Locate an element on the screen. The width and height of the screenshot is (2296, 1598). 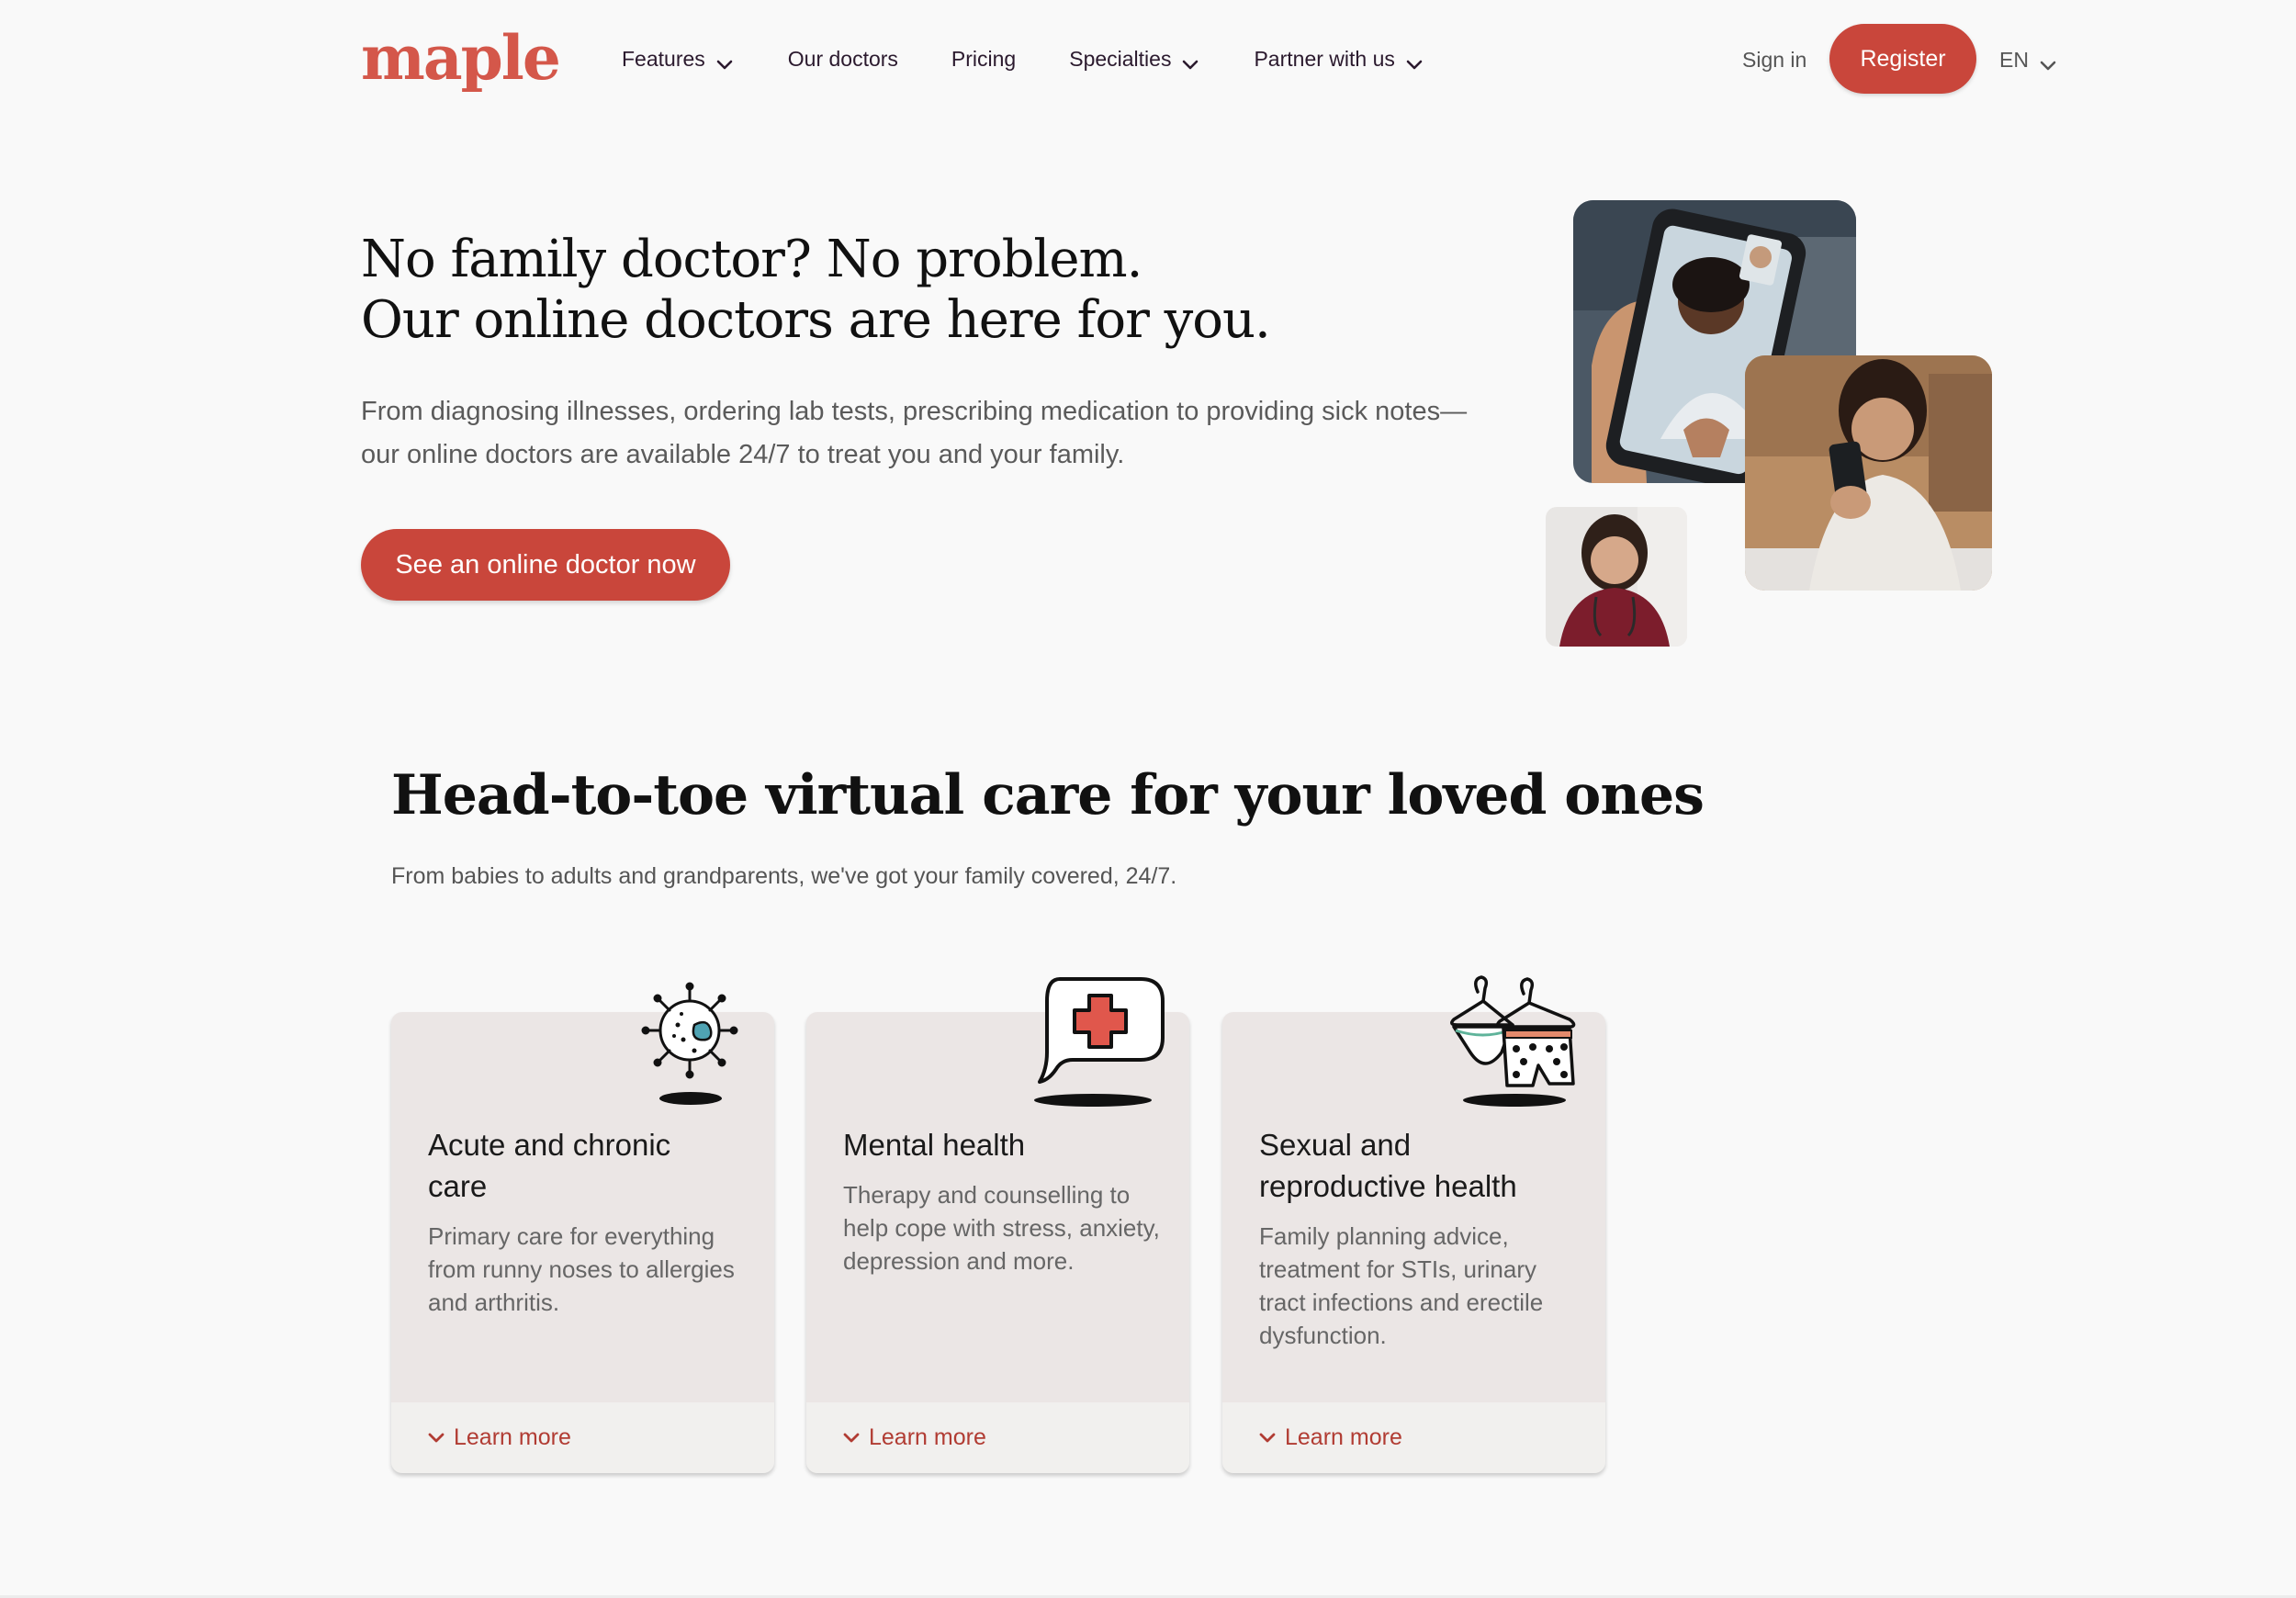
card-title-line2: care is located at coordinates (458, 1186).